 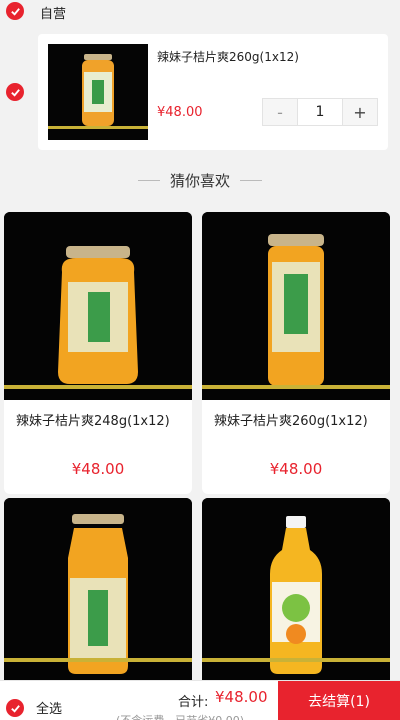 I want to click on recommend-title: 猜你喜欢, so click(x=199, y=181).